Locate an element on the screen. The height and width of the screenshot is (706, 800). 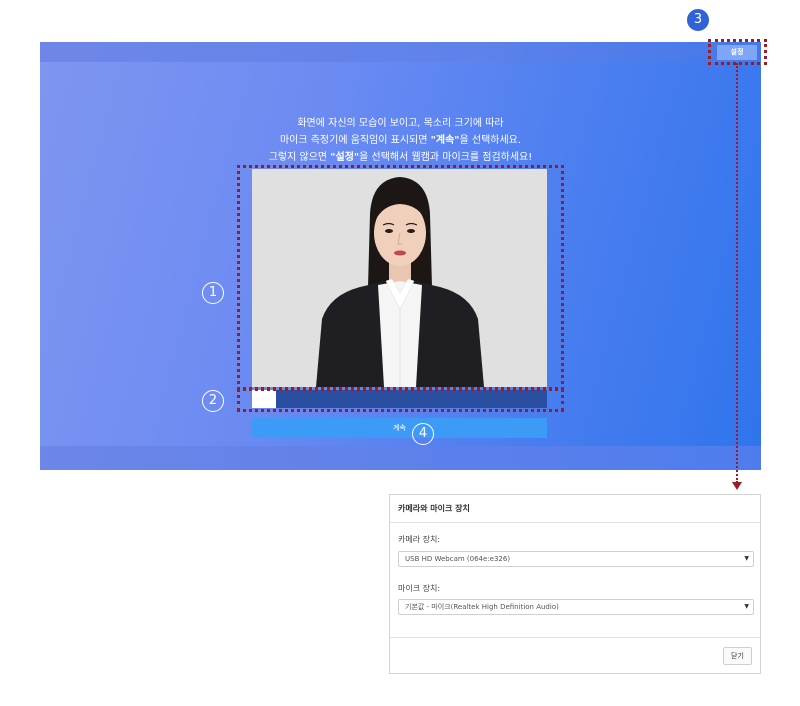
instruction-line-3: 그렇지 않으면 "설정"을 선택해서 웹캠과 마이크를 점검하세요! is located at coordinates (400, 157).